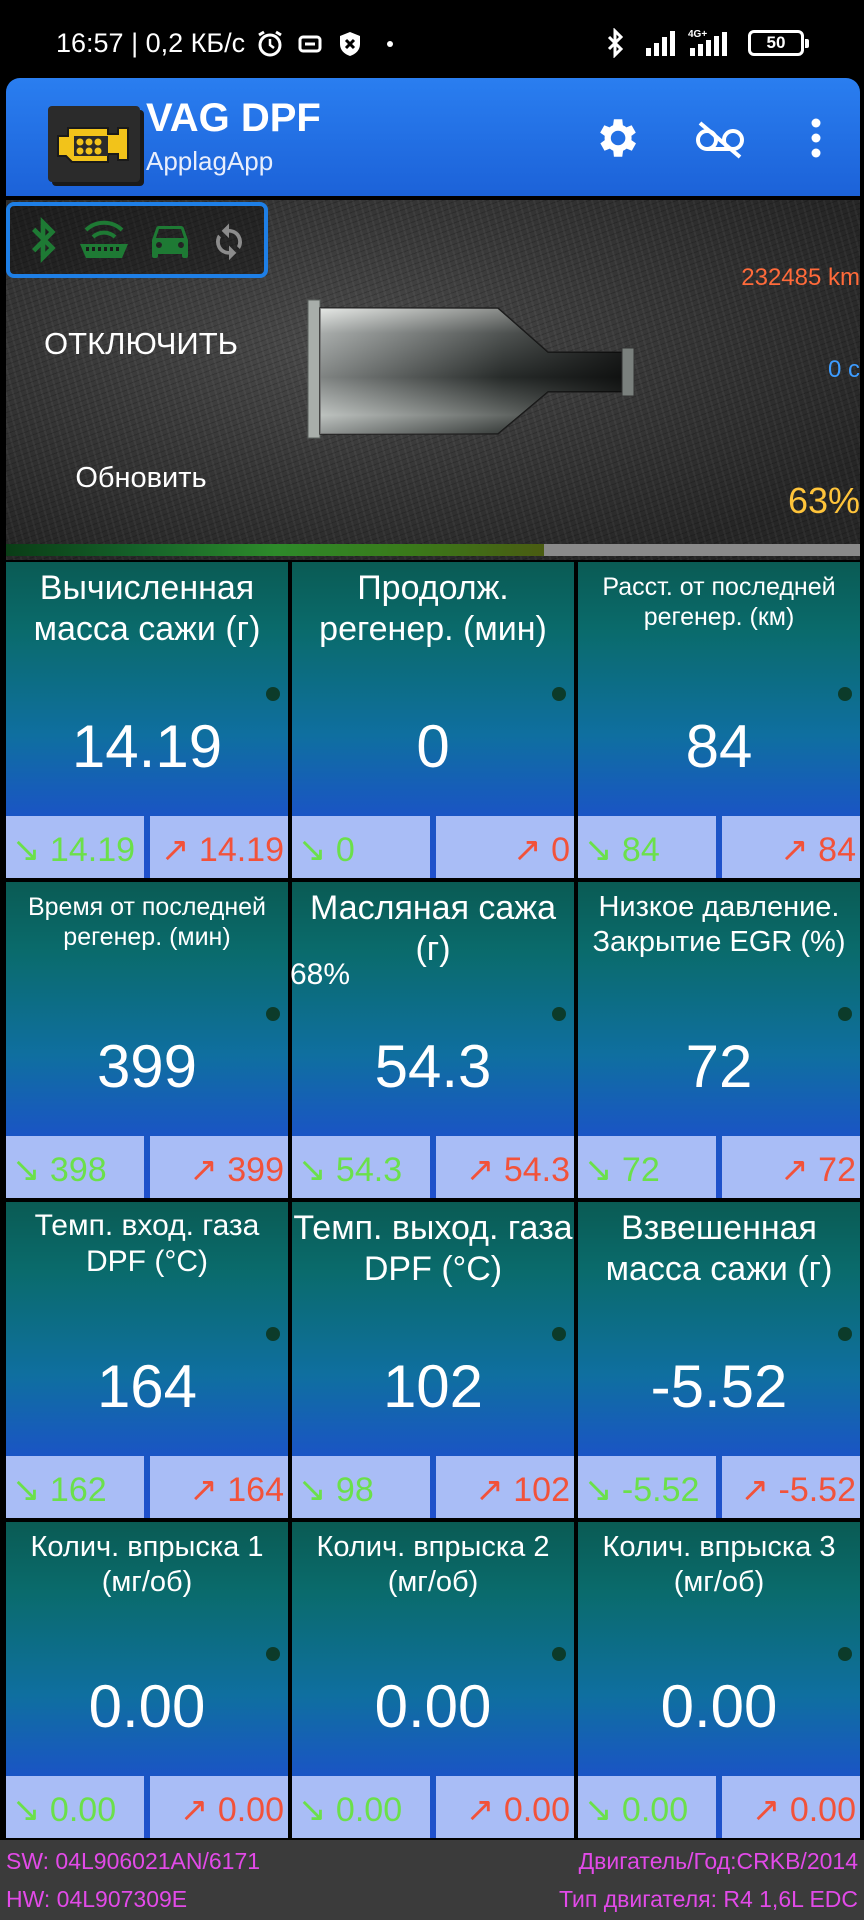 This screenshot has height=1920, width=864. I want to click on tile-min-cell: ↘ 84, so click(647, 847).